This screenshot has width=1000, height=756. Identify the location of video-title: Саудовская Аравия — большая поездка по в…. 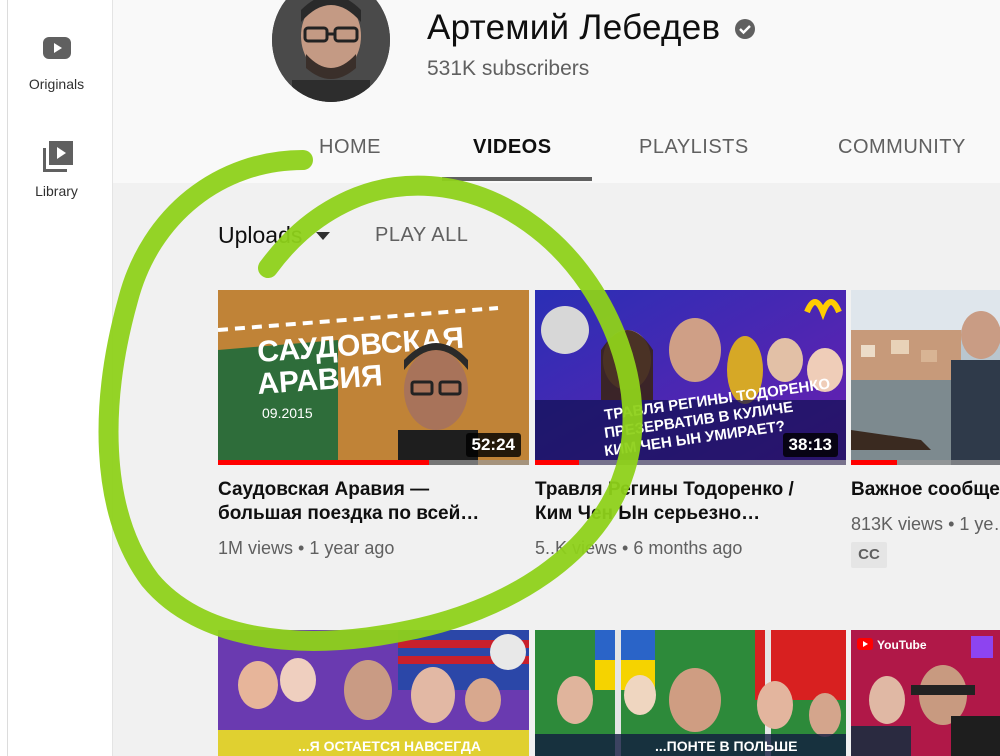
(368, 502).